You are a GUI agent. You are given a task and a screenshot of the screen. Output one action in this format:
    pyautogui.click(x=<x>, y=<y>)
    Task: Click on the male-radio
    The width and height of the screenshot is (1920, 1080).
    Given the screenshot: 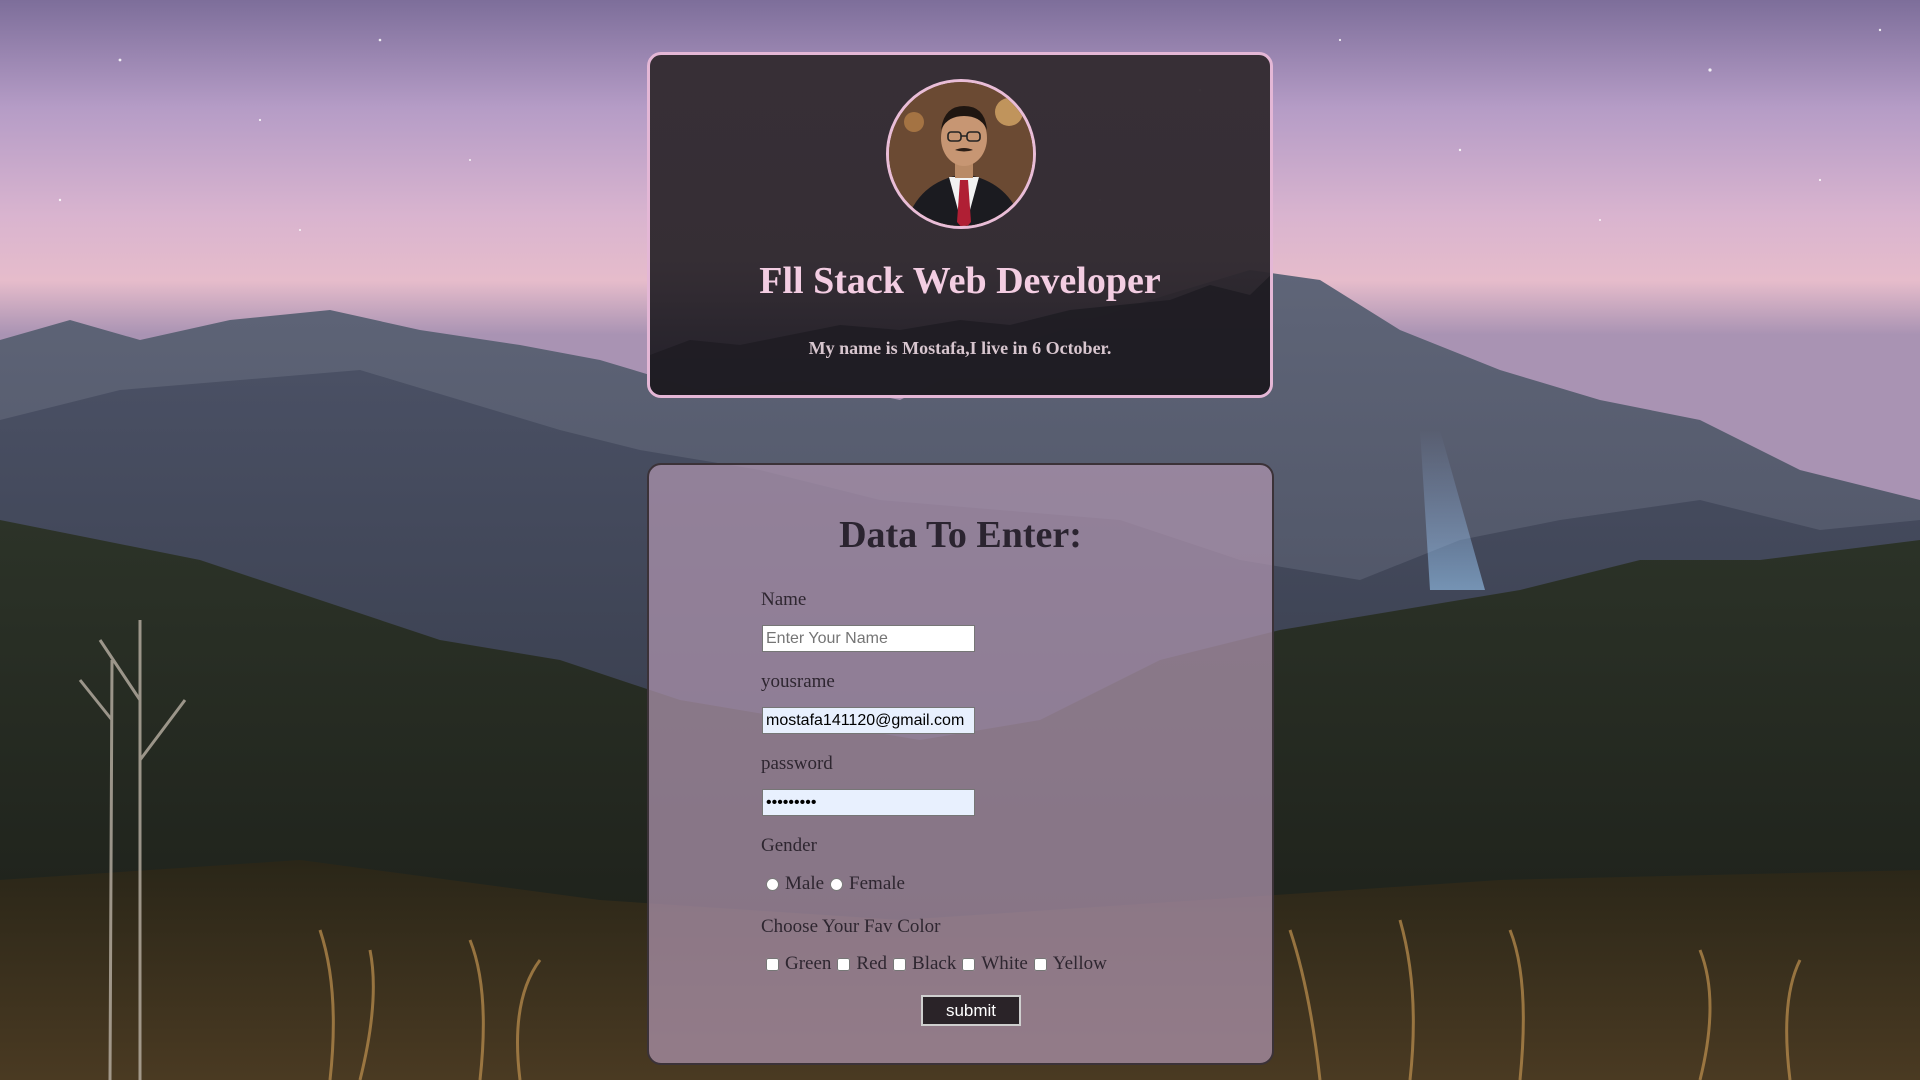 What is the action you would take?
    pyautogui.click(x=772, y=884)
    